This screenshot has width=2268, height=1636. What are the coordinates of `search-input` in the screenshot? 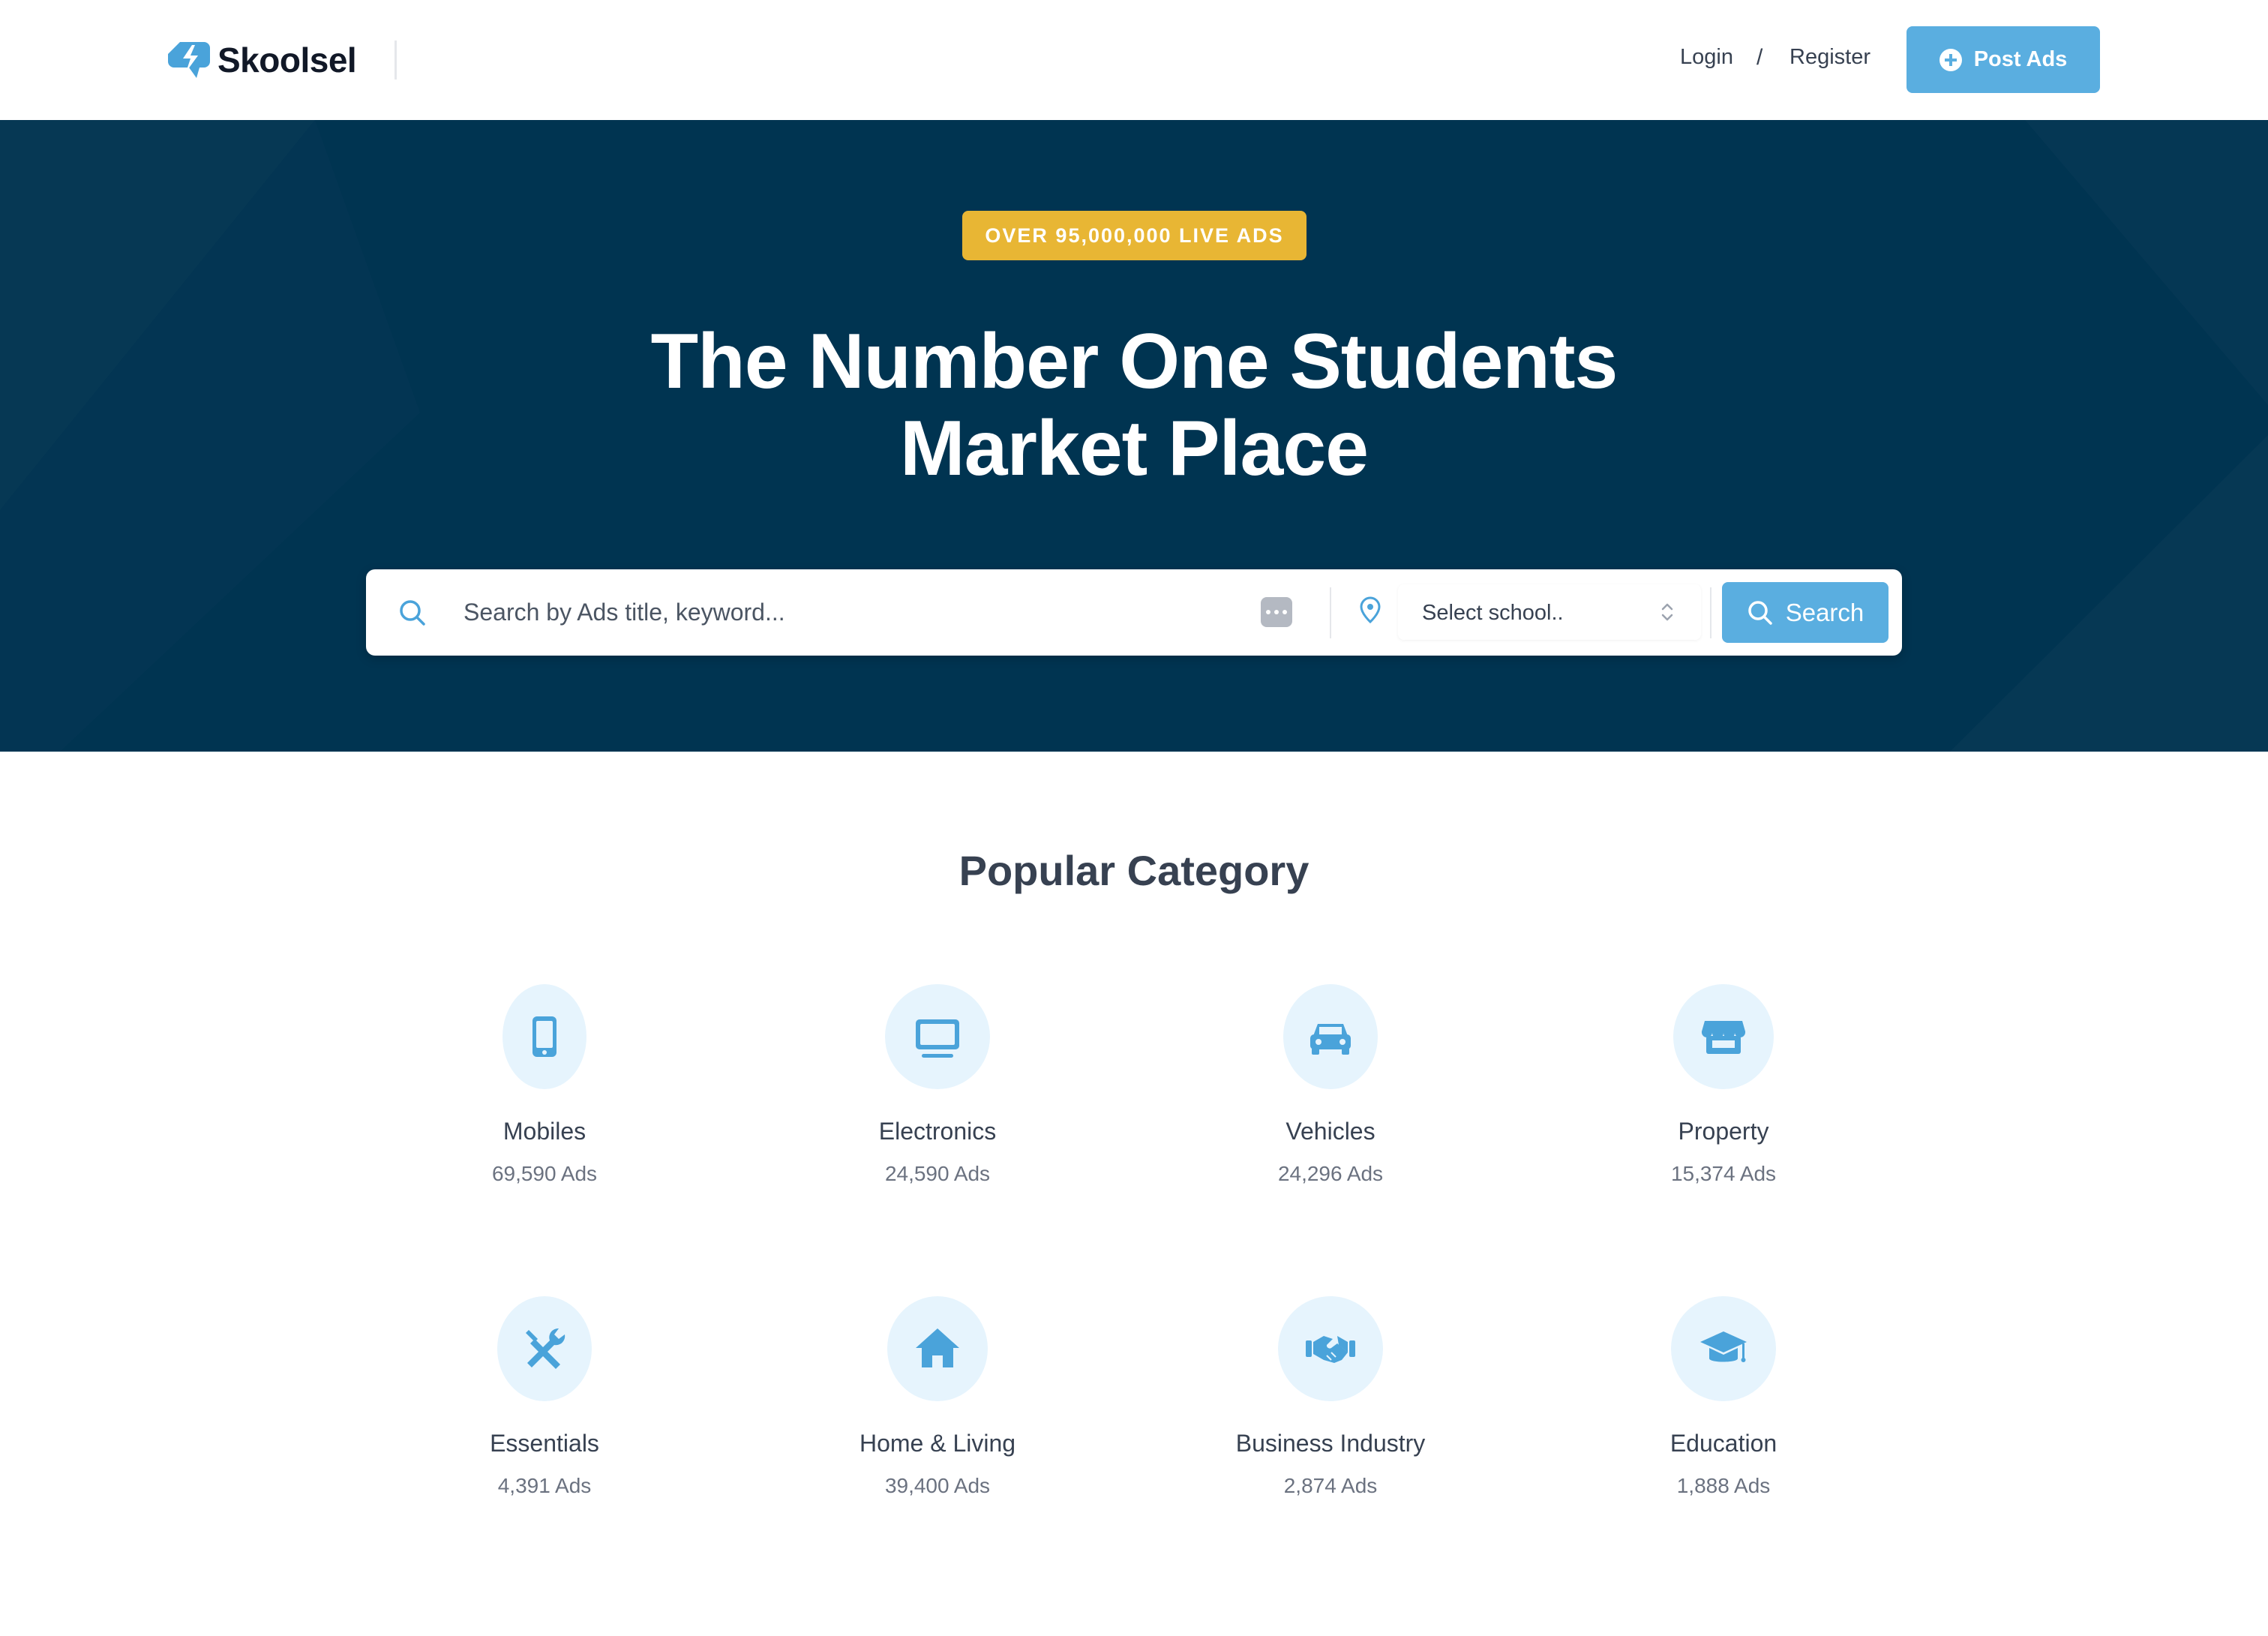 It's located at (854, 612).